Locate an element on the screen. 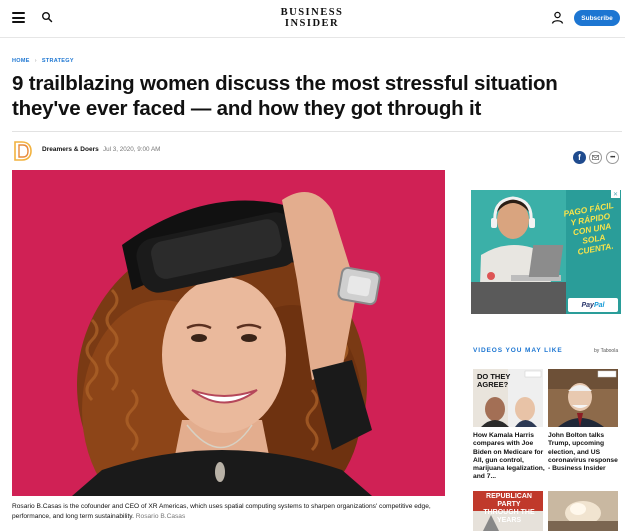 This screenshot has height=531, width=625. breadcrumb: HOME › STRATEGY is located at coordinates (43, 61).